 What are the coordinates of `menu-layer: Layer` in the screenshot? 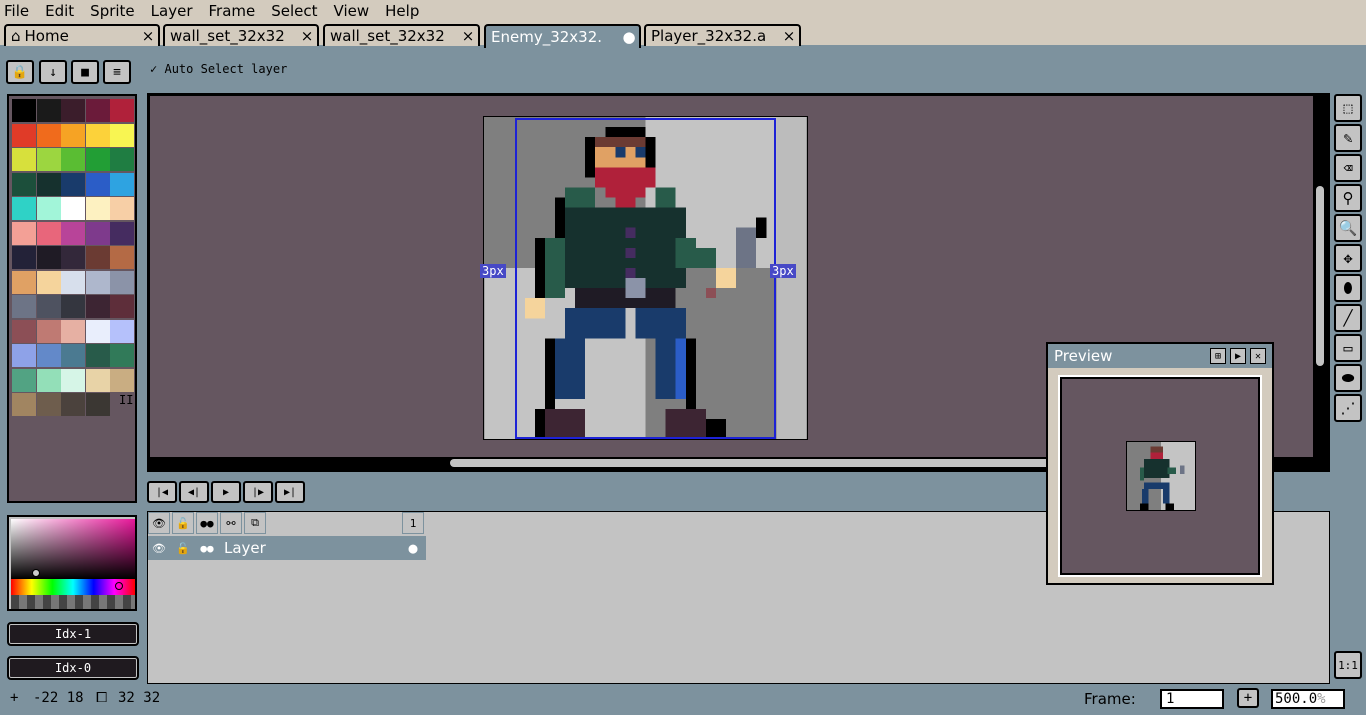 It's located at (172, 11).